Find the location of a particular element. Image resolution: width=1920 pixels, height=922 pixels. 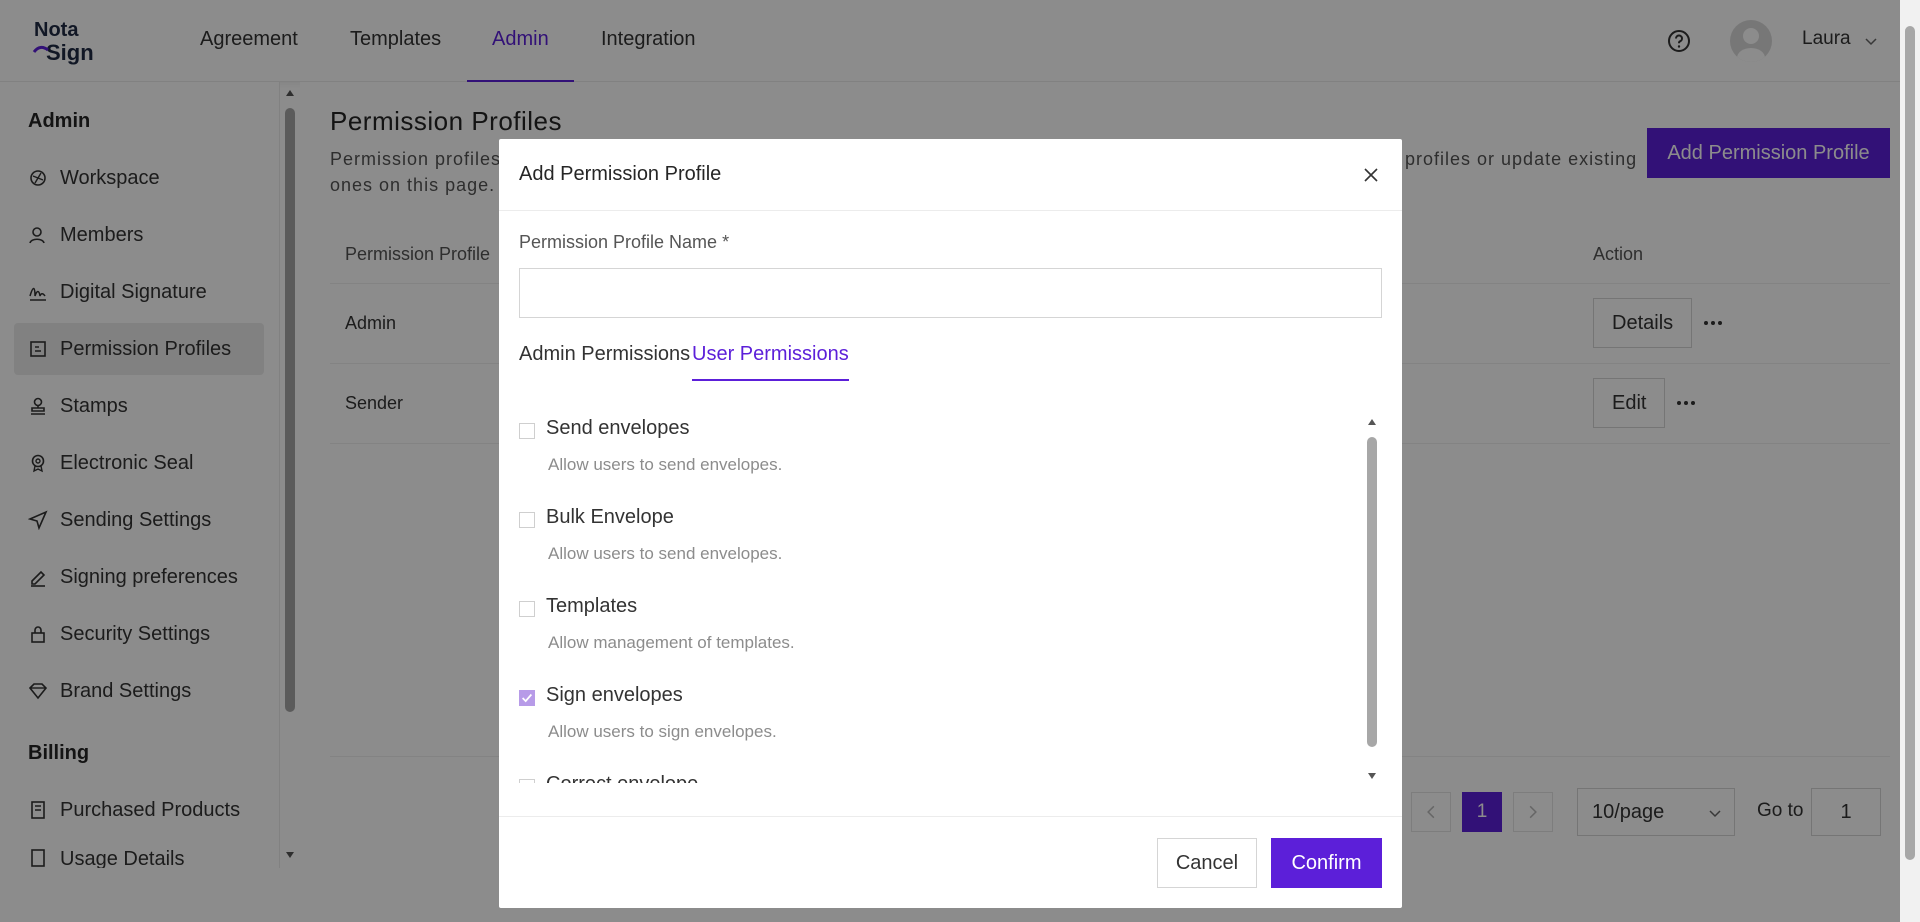

scroll-up-arrow-icon is located at coordinates (1372, 422).